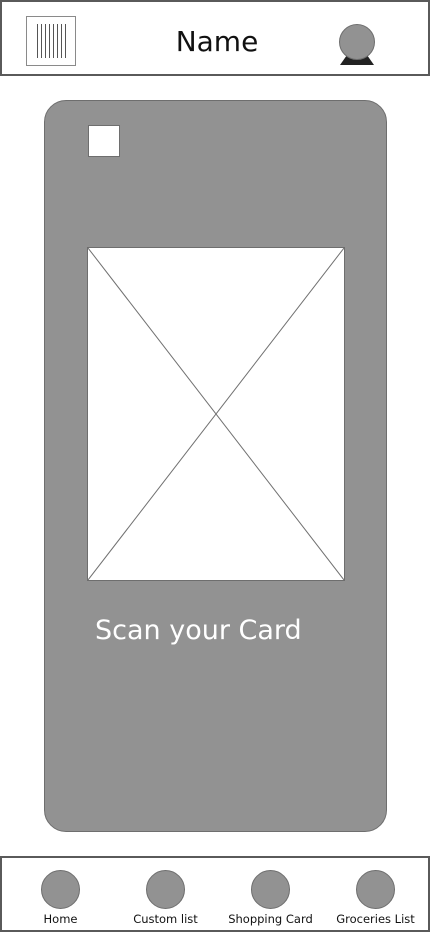  What do you see at coordinates (215, 38) in the screenshot?
I see `top-header: Name` at bounding box center [215, 38].